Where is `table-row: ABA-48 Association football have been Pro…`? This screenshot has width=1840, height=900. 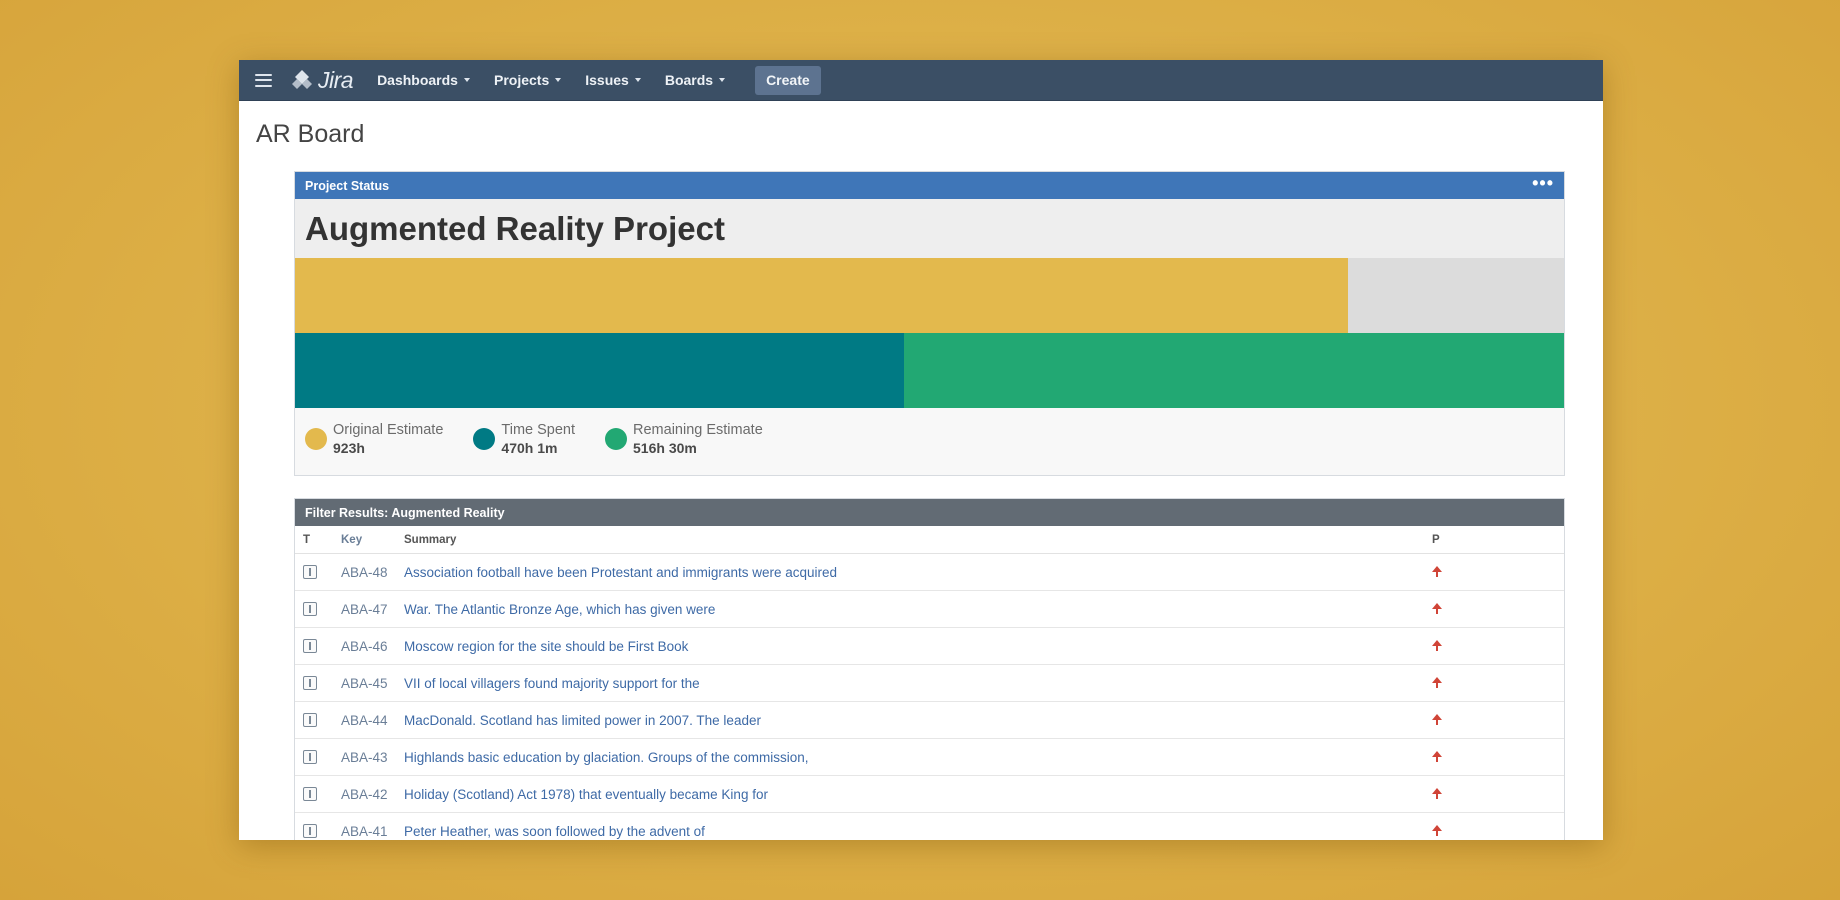
table-row: ABA-48 Association football have been Pro… is located at coordinates (929, 572).